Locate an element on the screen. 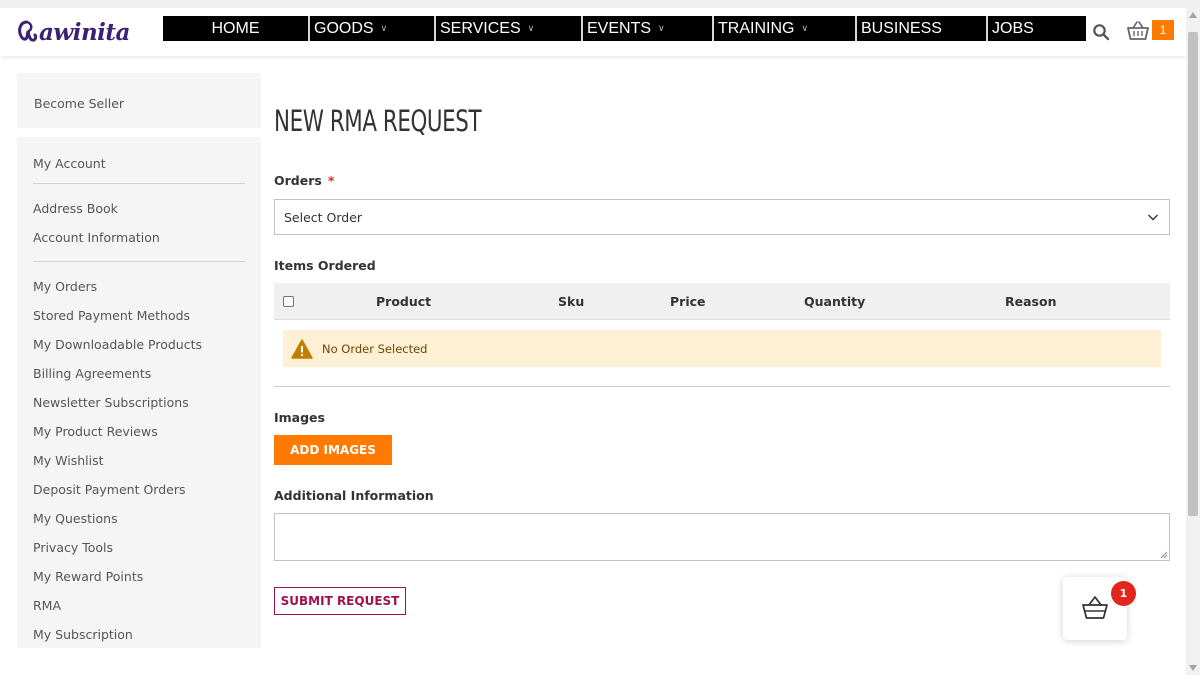 The image size is (1200, 675). no-order-notice: No Order Selected is located at coordinates (722, 348).